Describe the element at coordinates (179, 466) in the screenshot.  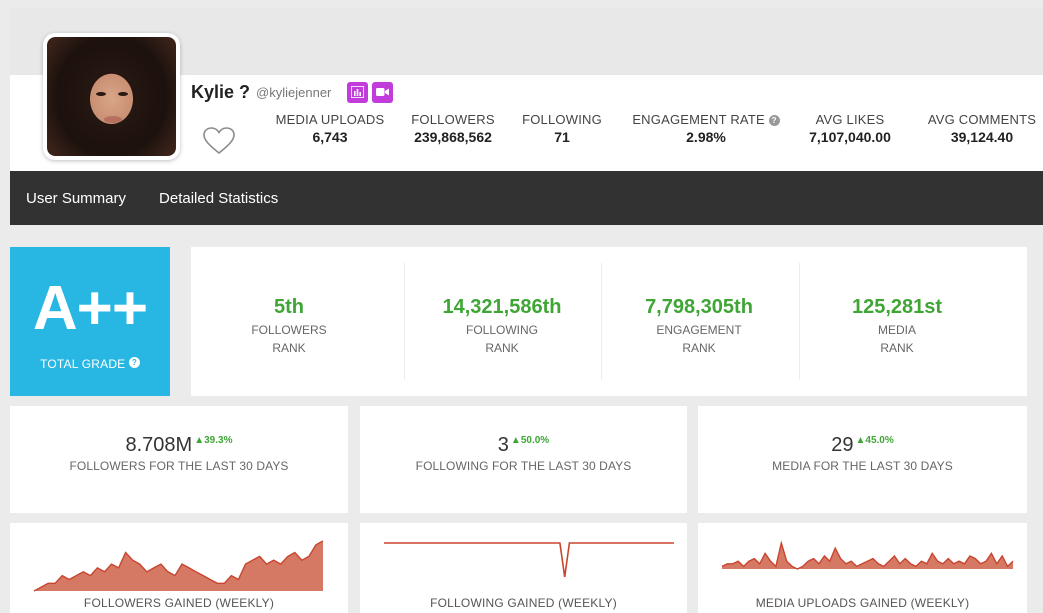
I see `kpi-caption: FOLLOWERS FOR THE LAST 30 DAYS` at that location.